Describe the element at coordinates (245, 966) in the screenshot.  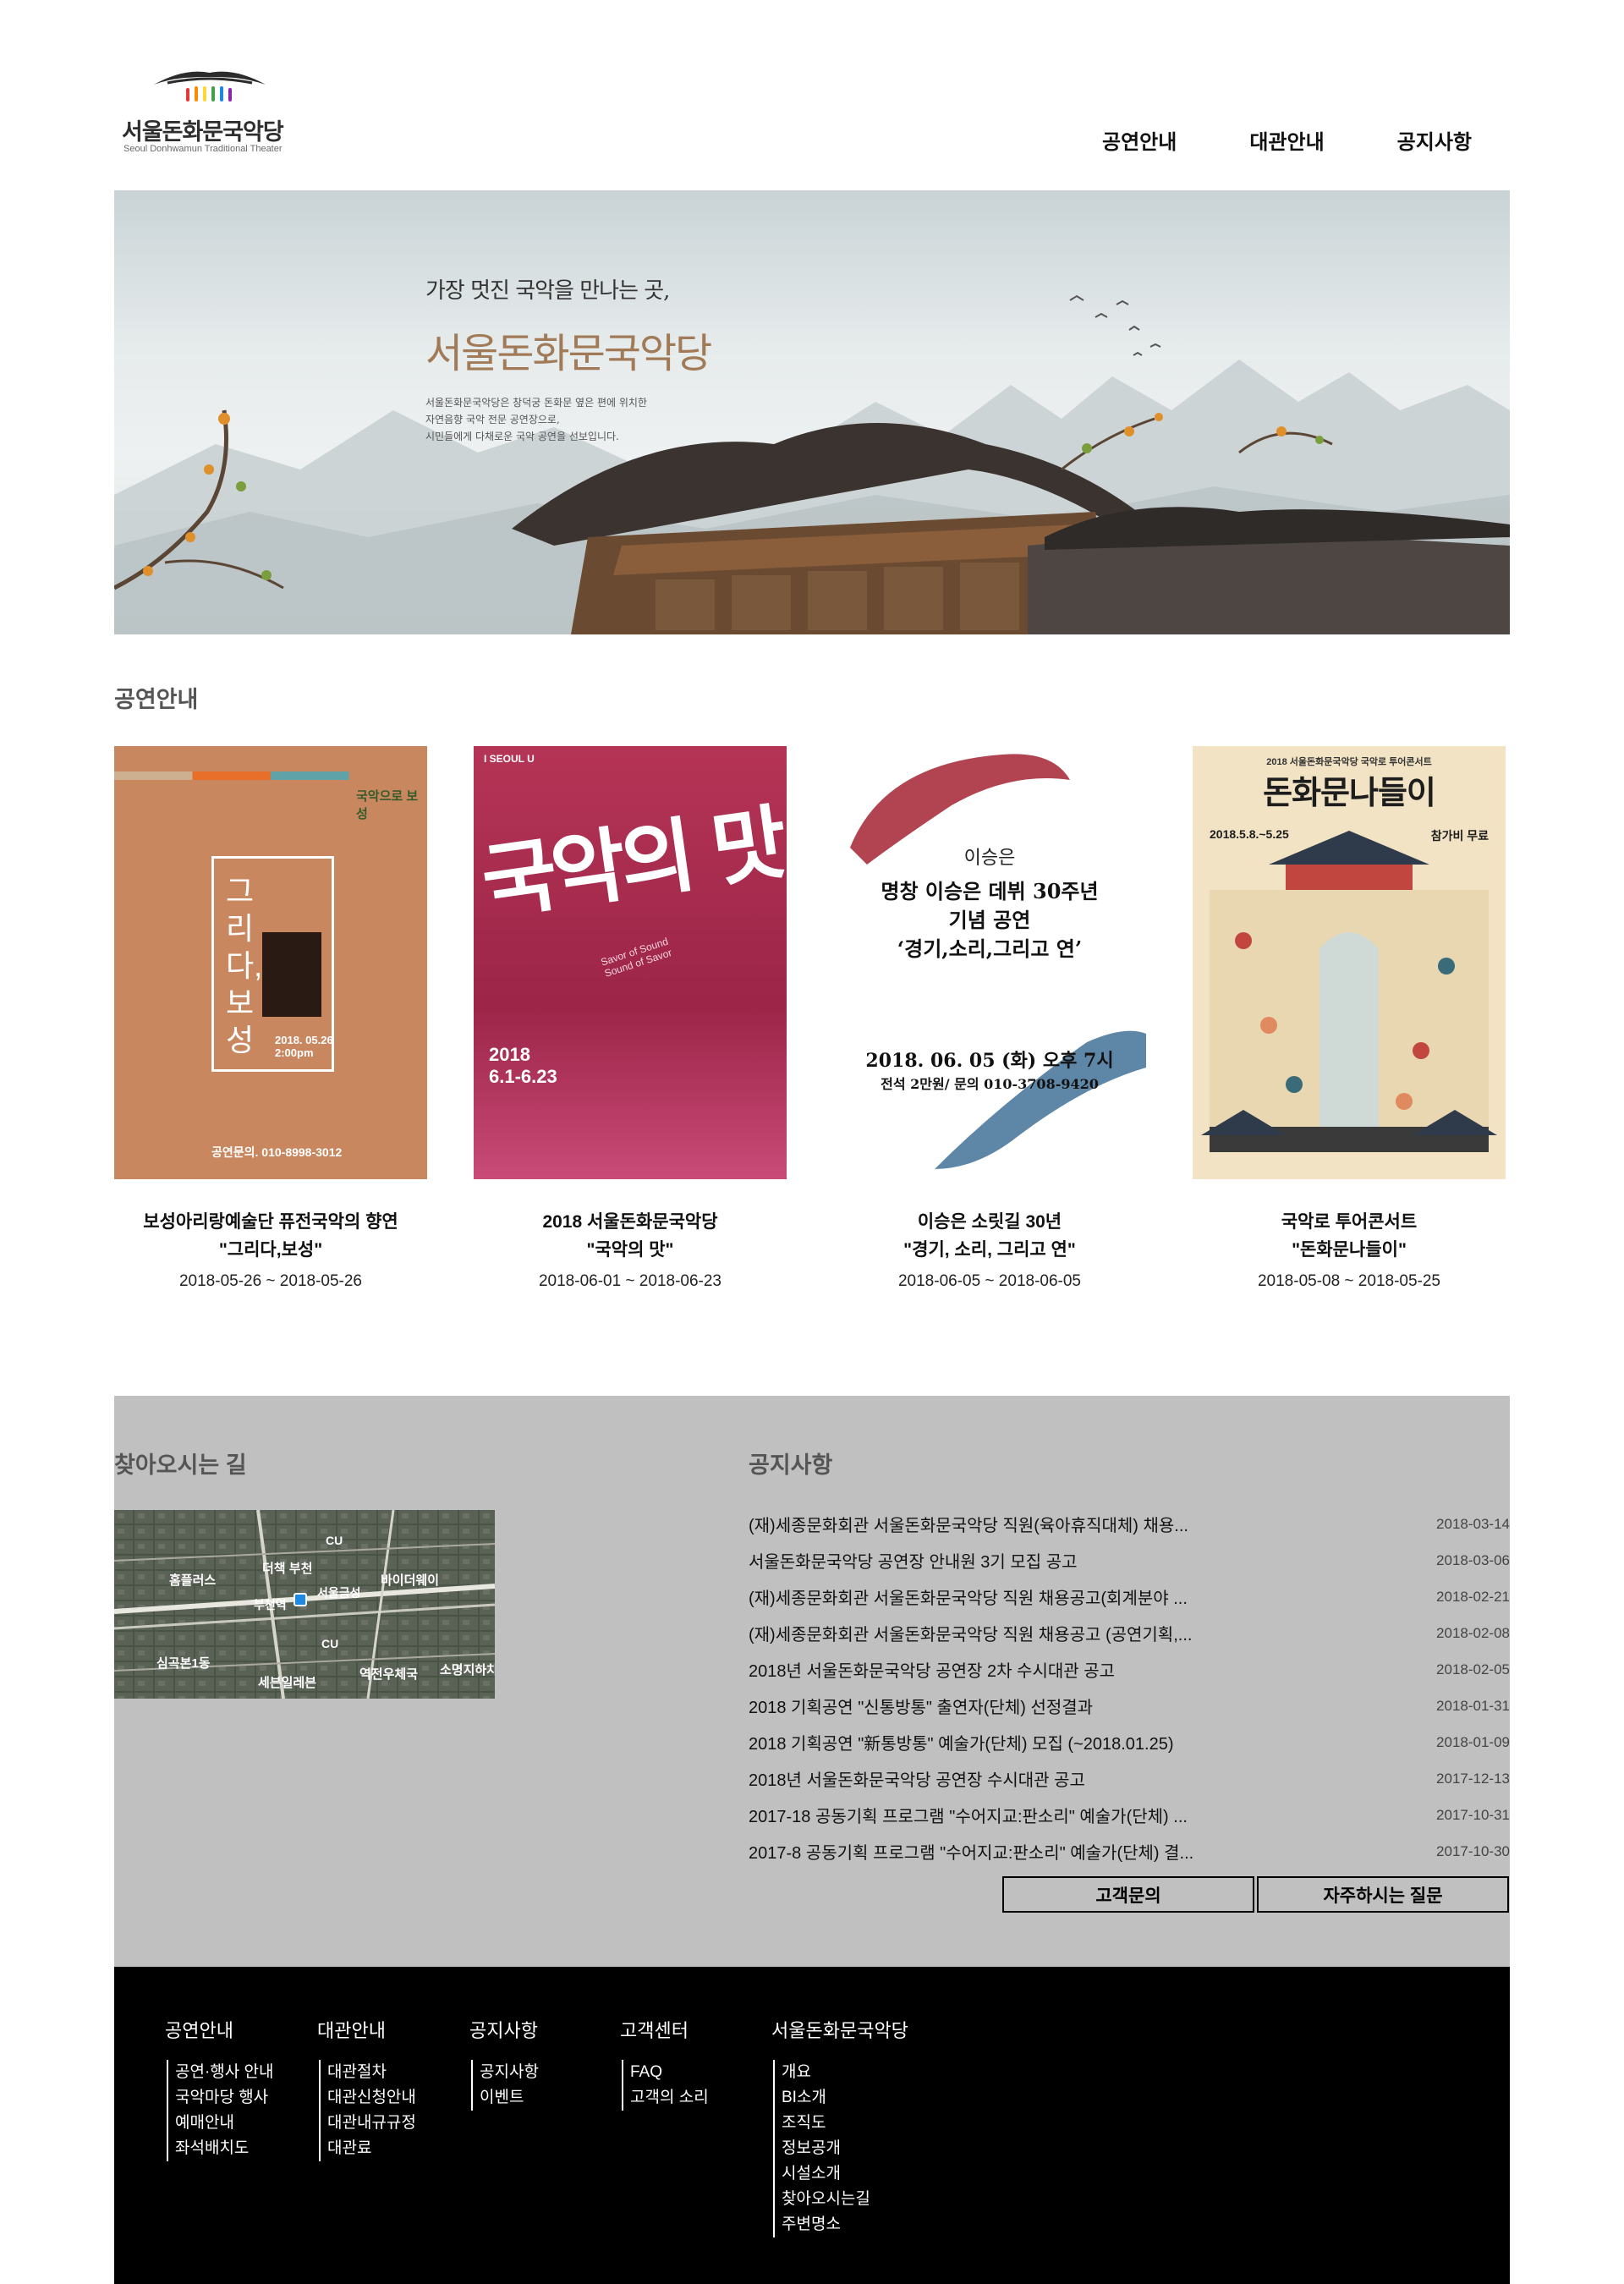
I see `poster-vertical-title: 그리다,보성` at that location.